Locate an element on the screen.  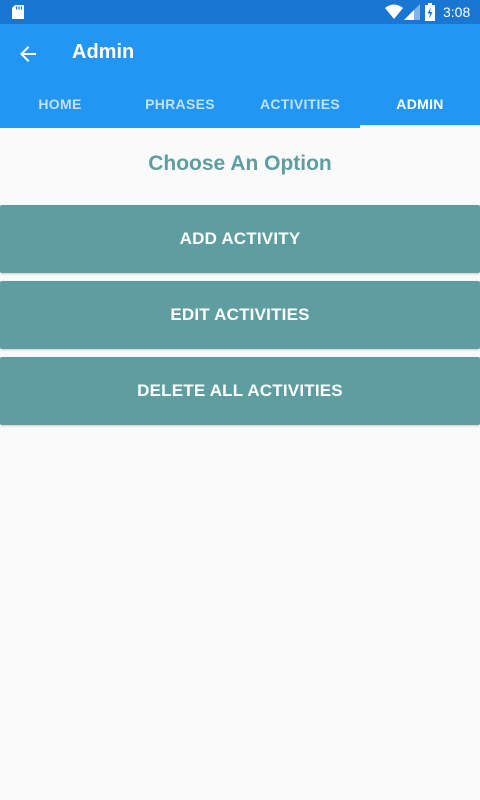
battery-icon is located at coordinates (430, 12).